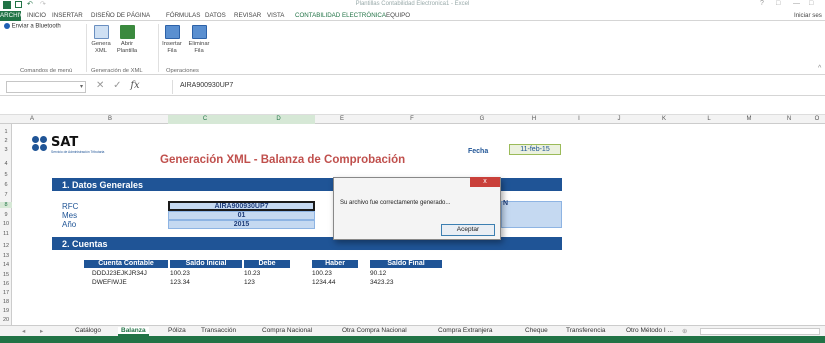  Describe the element at coordinates (180, 282) in the screenshot. I see `table-cell: 123.34` at that location.